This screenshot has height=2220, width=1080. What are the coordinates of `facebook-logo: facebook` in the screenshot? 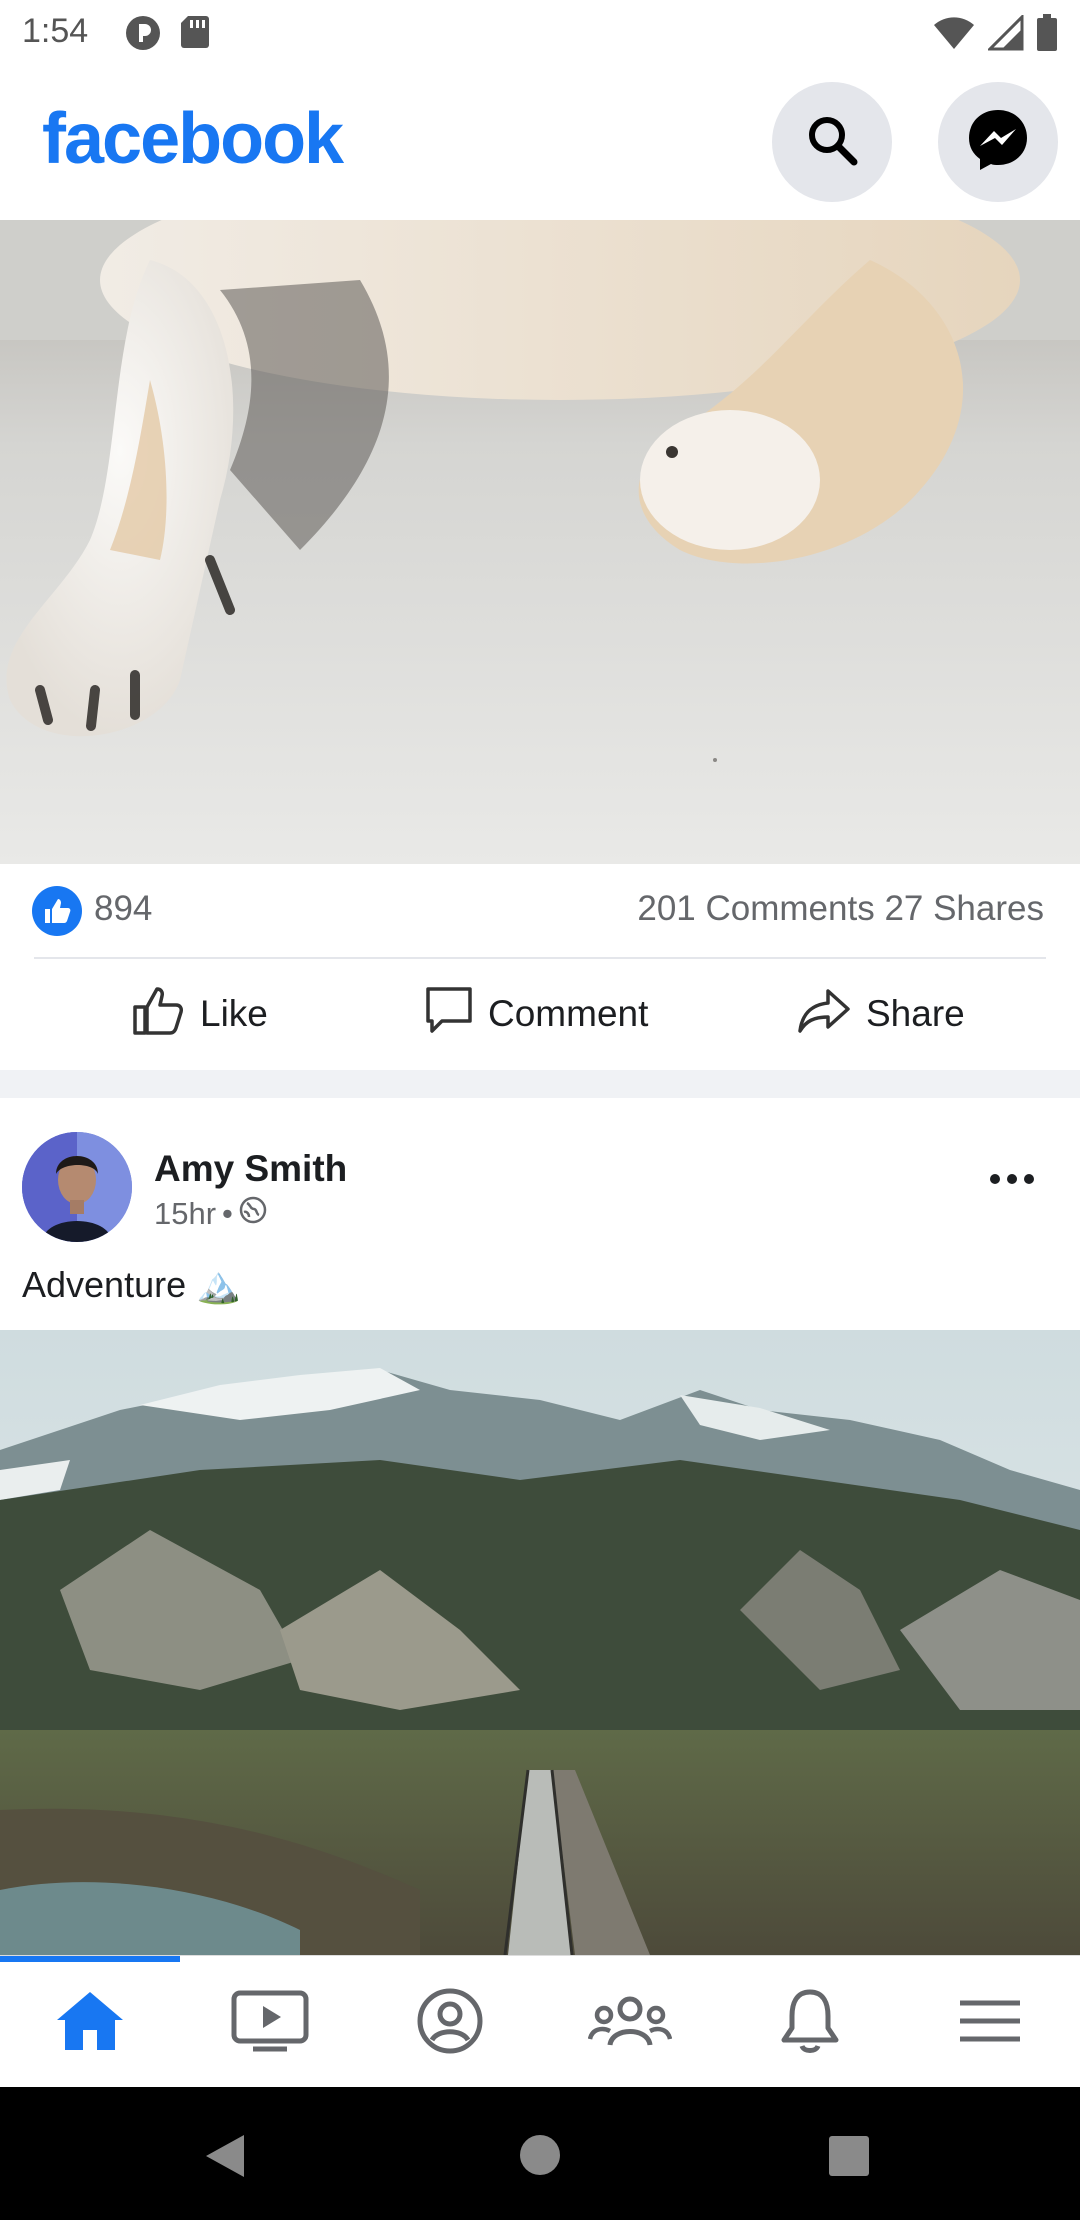 It's located at (193, 139).